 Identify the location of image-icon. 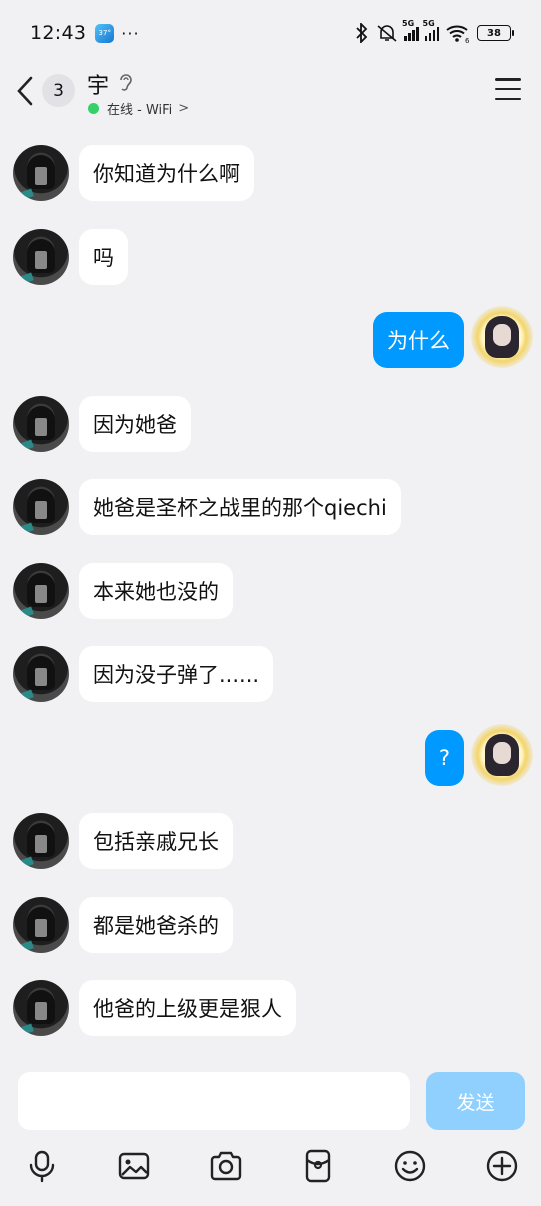
(134, 1166).